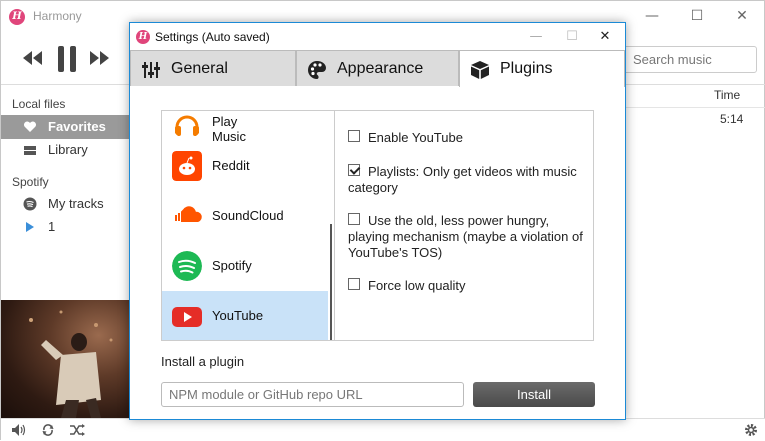  Describe the element at coordinates (30, 150) in the screenshot. I see `library-icon` at that location.